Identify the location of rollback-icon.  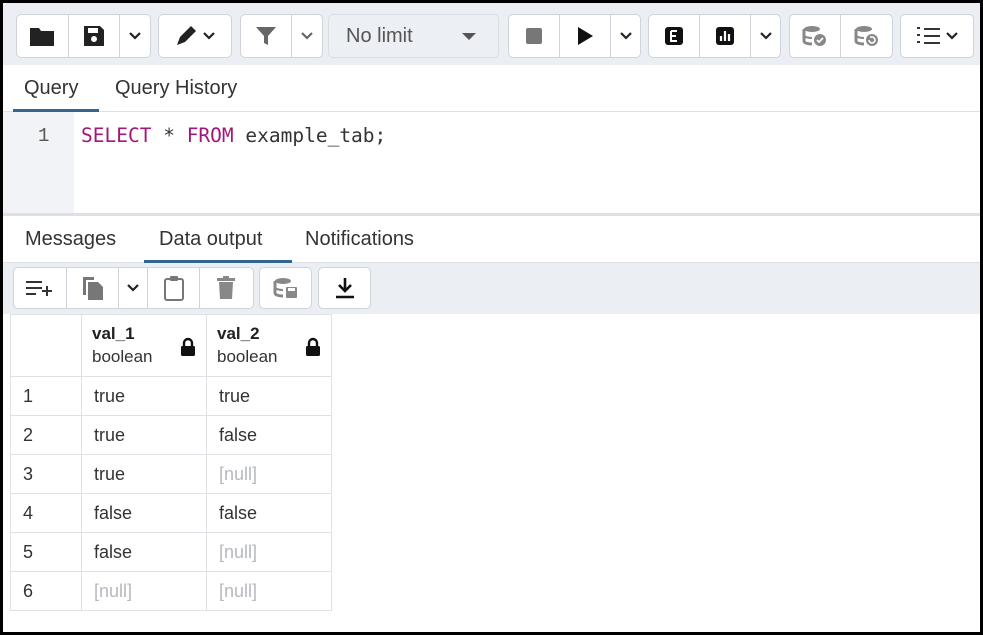
(866, 36).